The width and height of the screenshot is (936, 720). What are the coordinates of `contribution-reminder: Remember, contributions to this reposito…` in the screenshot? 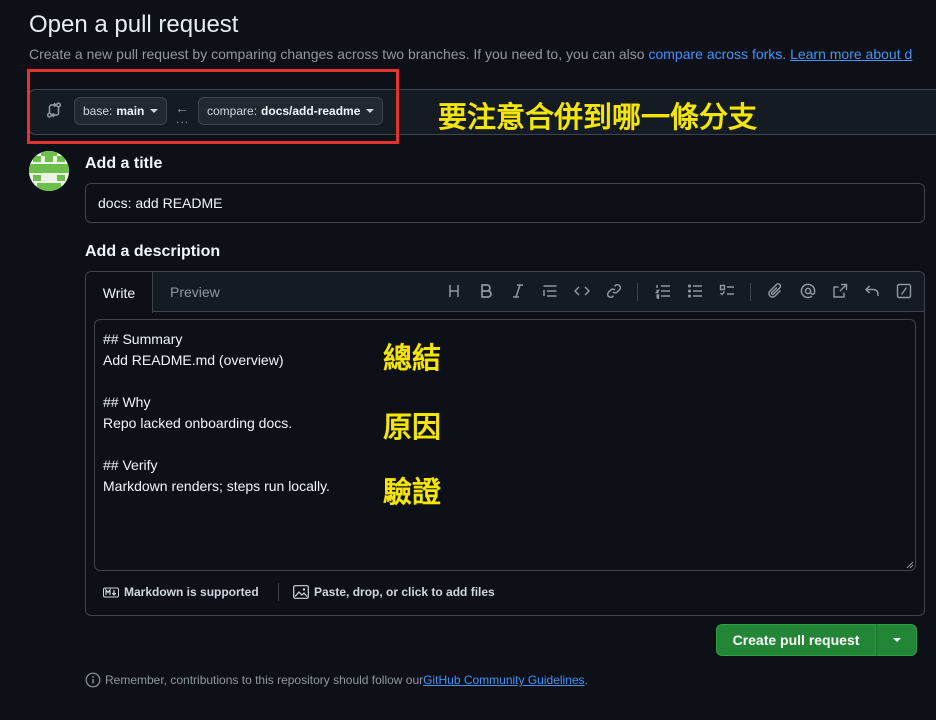 It's located at (336, 680).